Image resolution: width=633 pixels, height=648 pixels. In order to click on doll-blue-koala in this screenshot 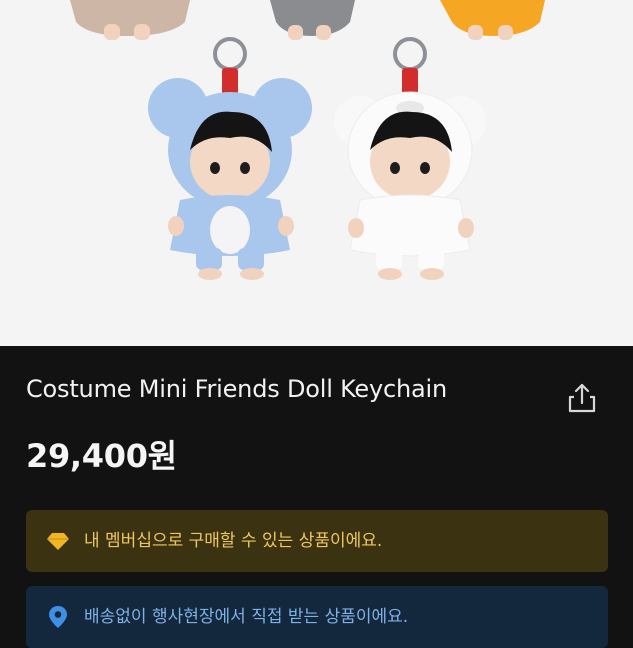, I will do `click(230, 158)`.